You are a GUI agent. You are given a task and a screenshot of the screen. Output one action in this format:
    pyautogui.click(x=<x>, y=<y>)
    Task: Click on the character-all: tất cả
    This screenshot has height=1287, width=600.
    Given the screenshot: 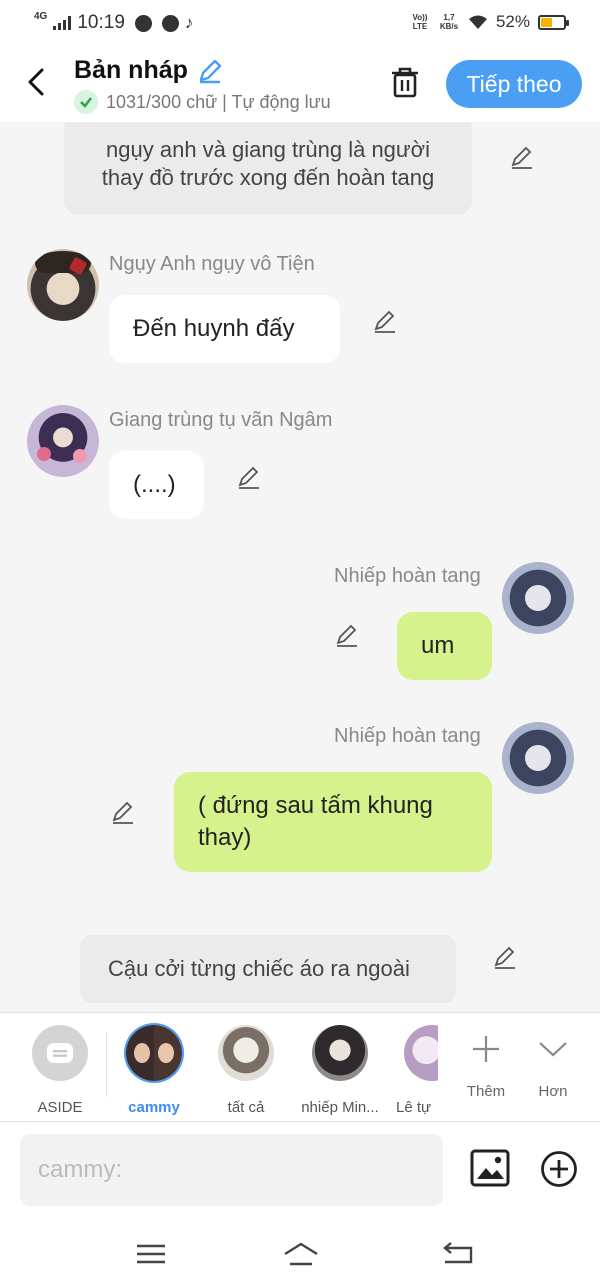 What is the action you would take?
    pyautogui.click(x=246, y=1070)
    